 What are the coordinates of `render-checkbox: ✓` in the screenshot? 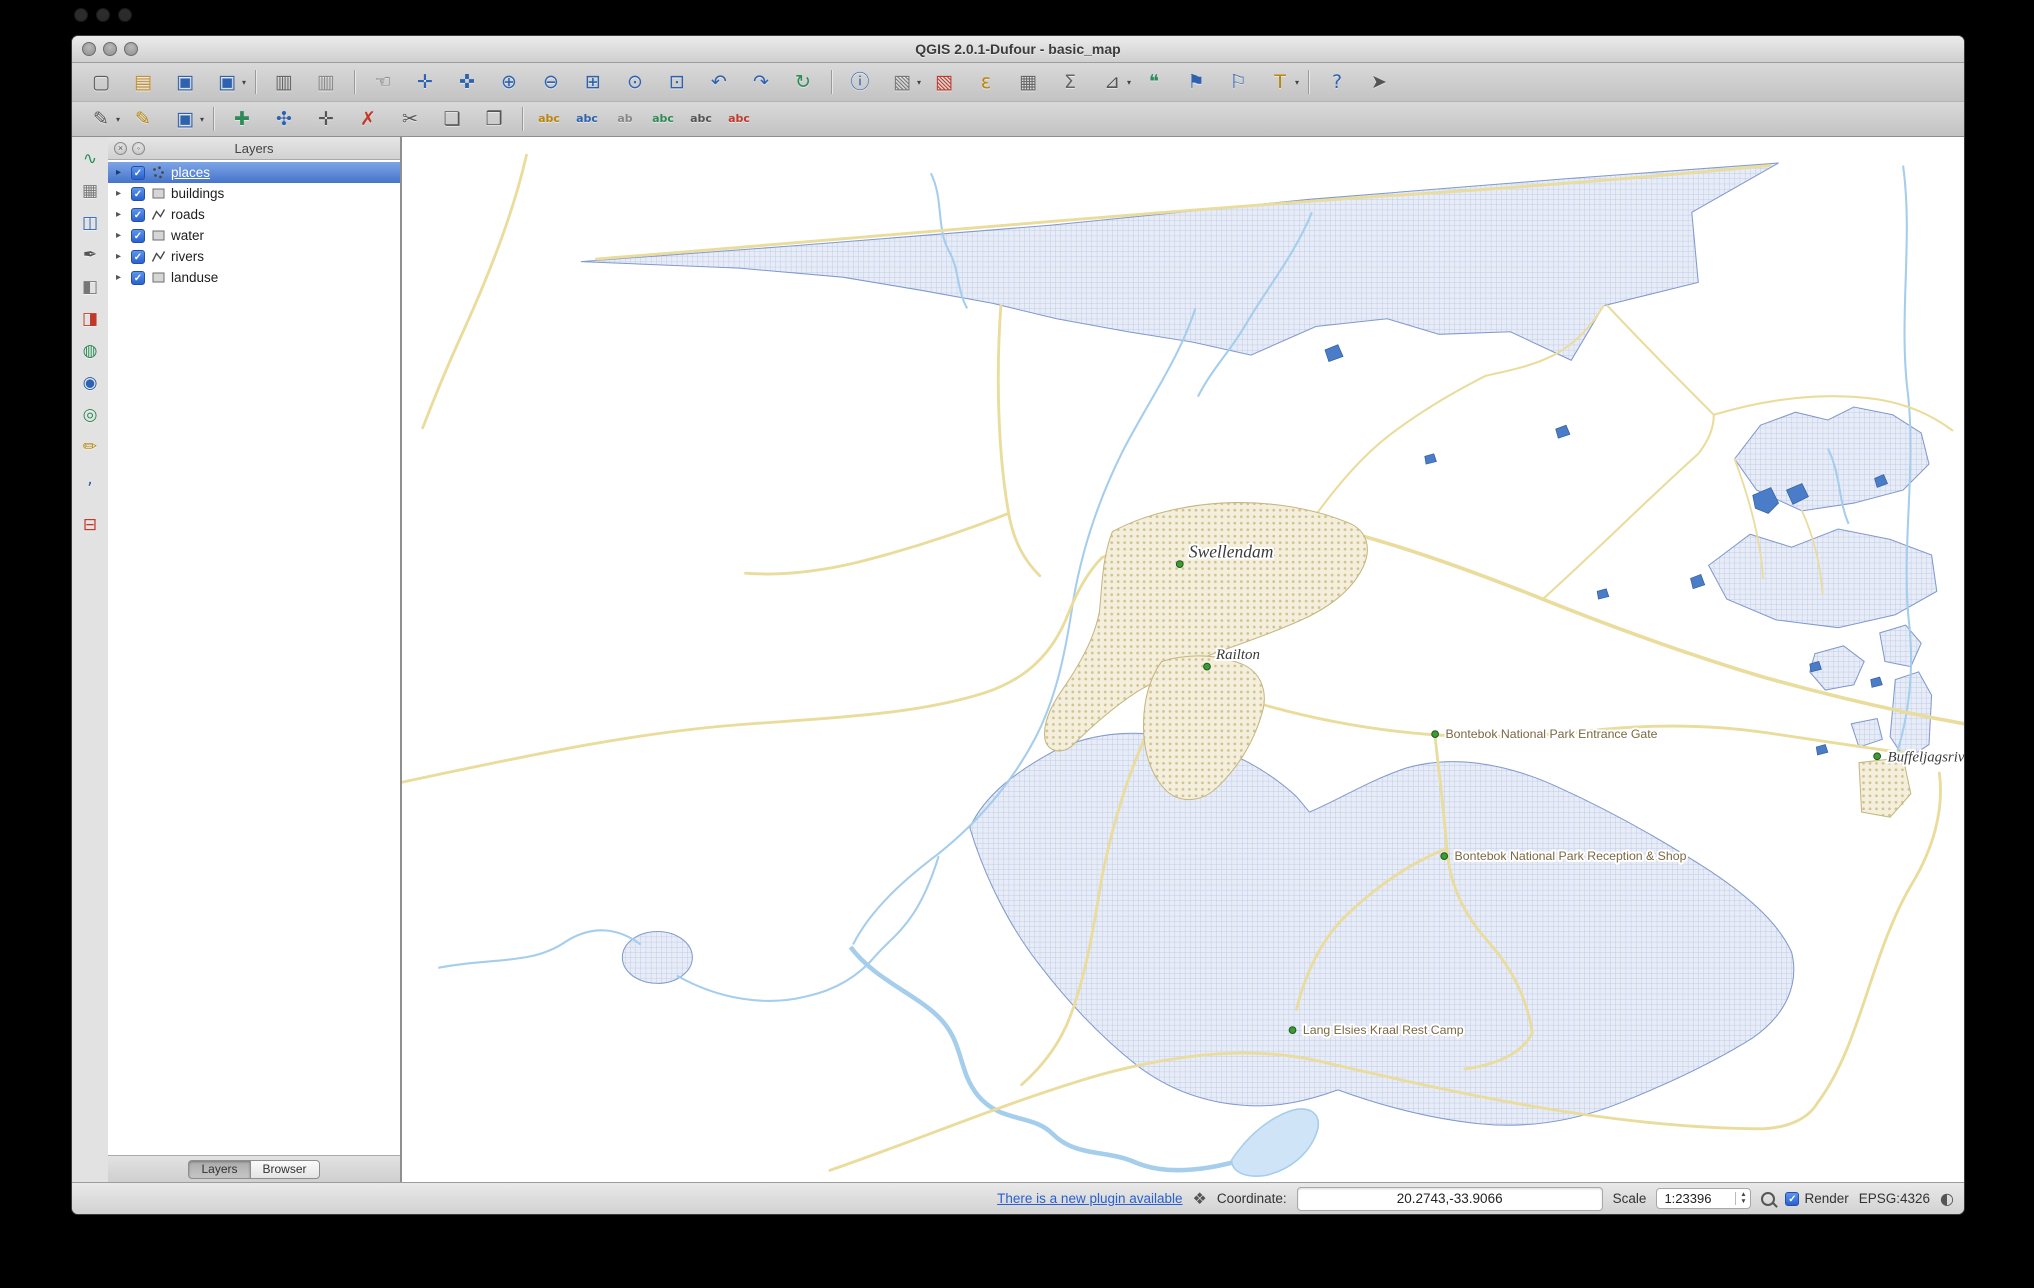 It's located at (1792, 1198).